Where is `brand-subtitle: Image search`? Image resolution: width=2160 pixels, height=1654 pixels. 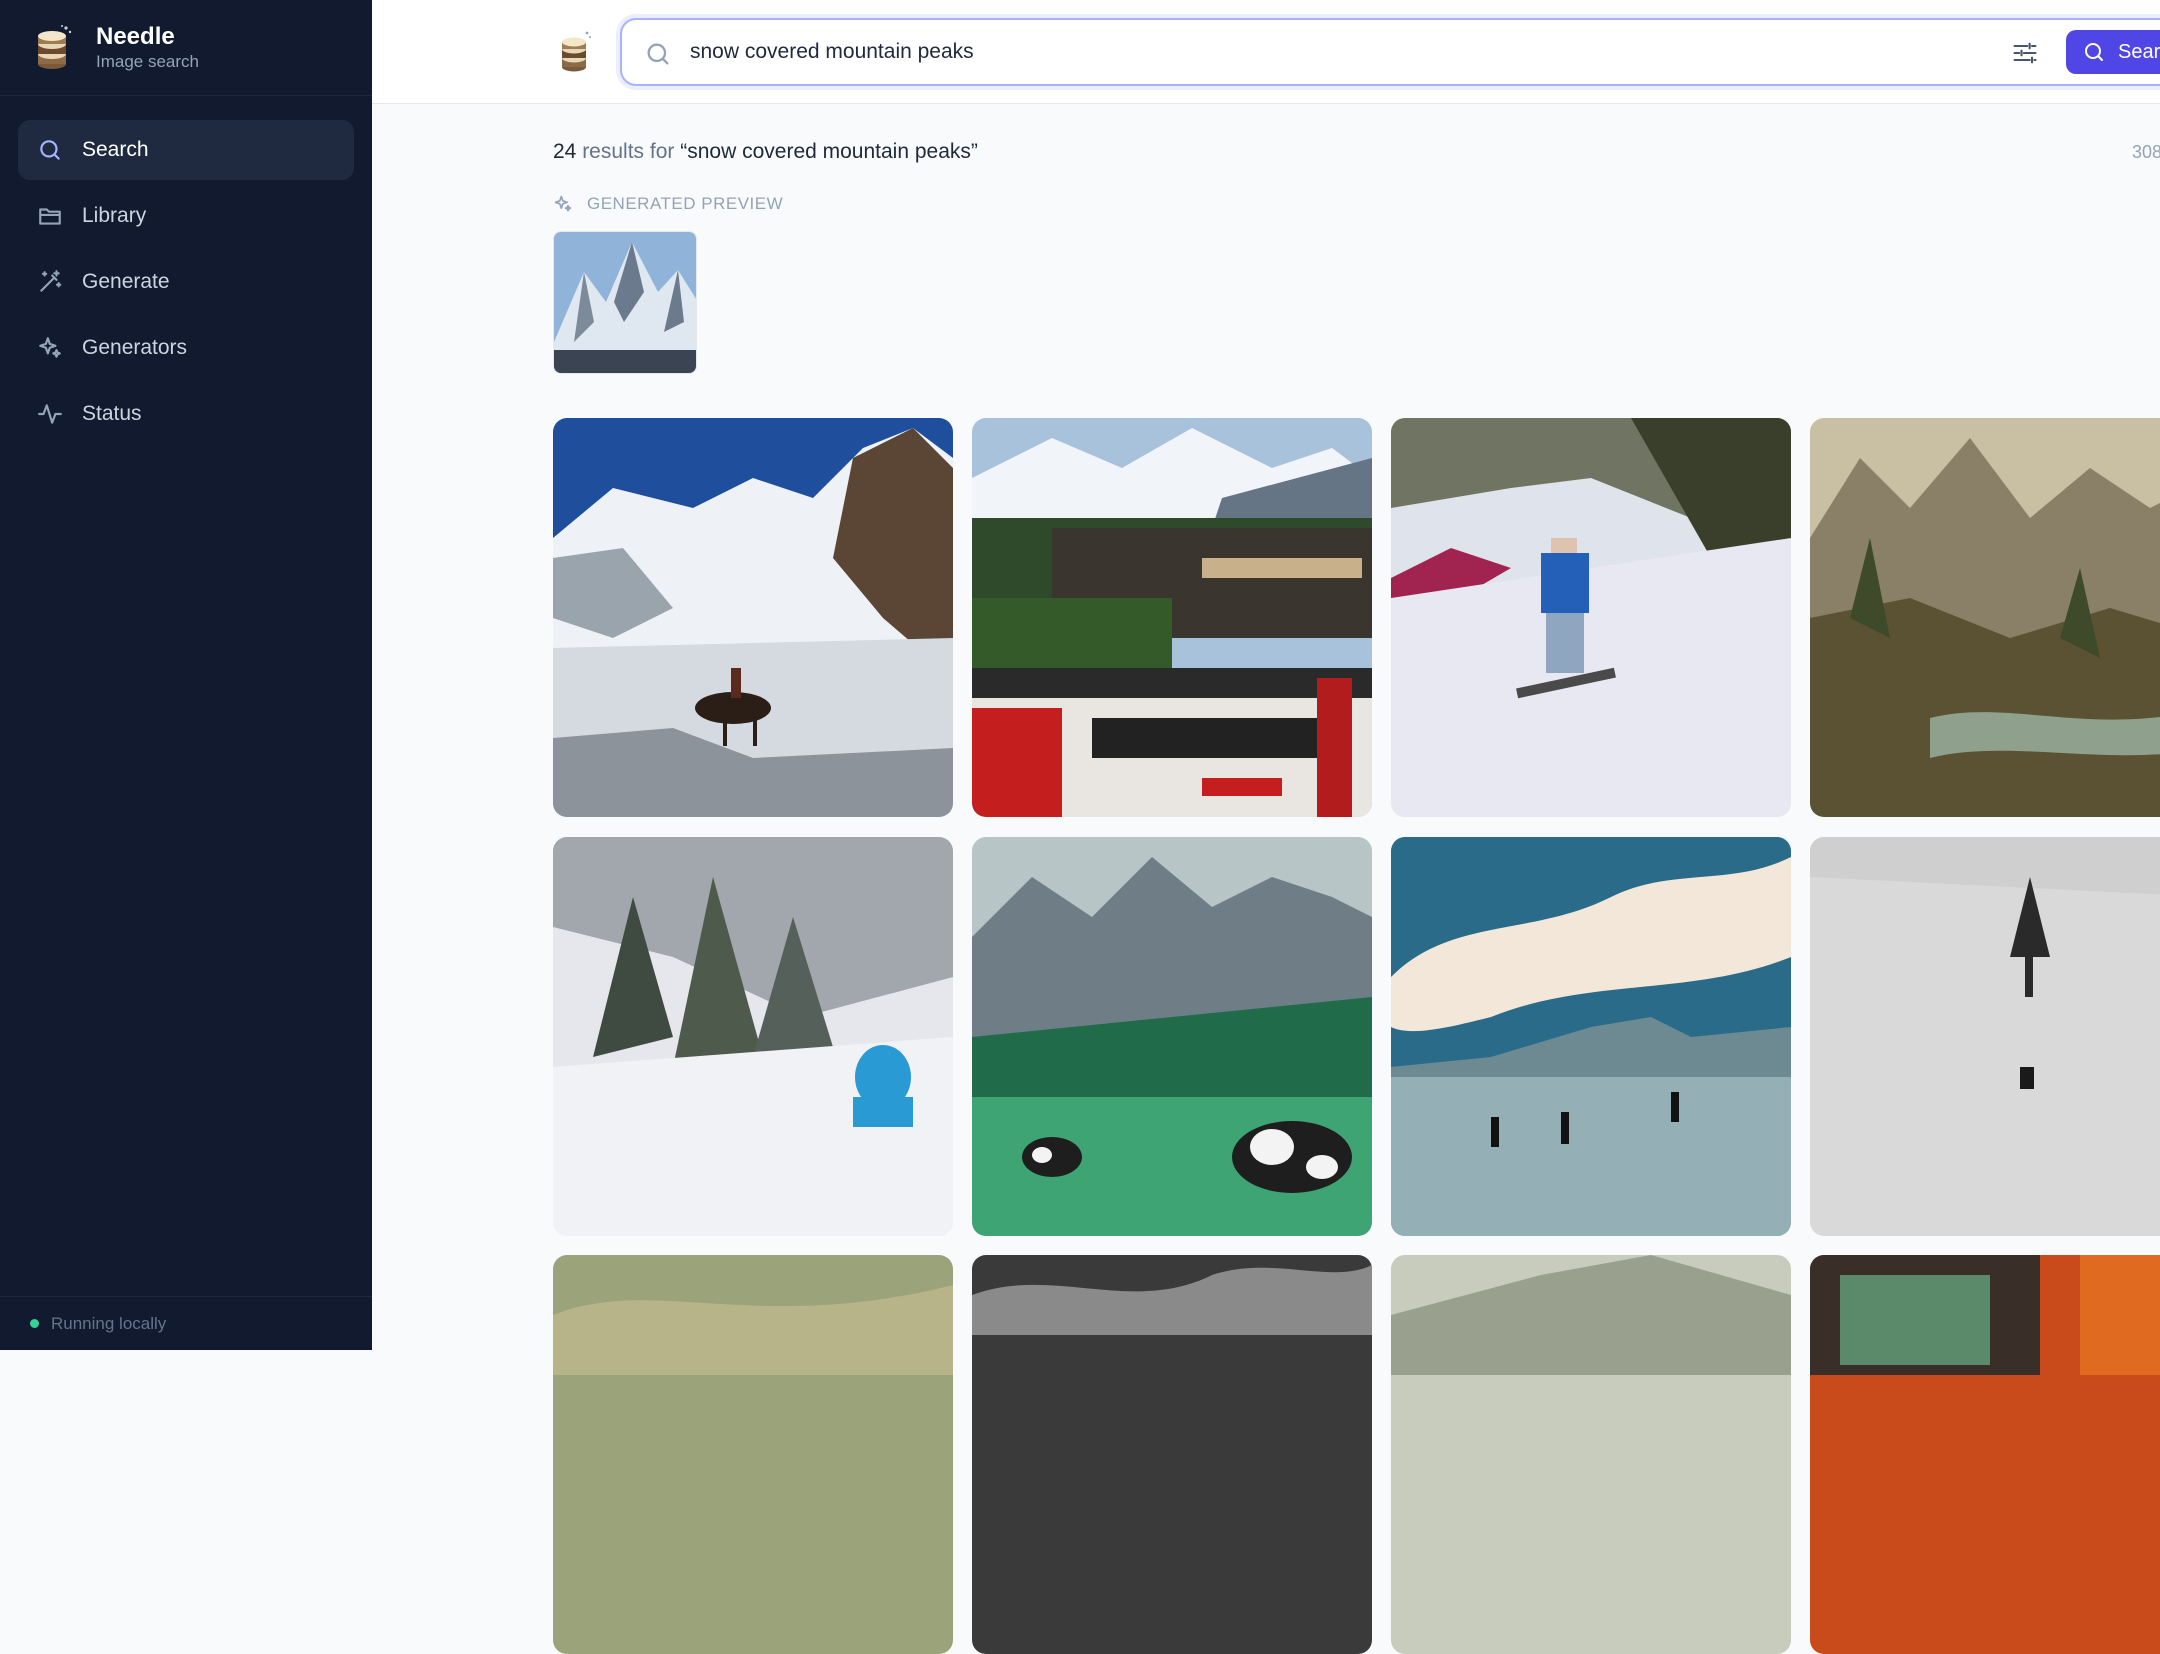
brand-subtitle: Image search is located at coordinates (147, 61).